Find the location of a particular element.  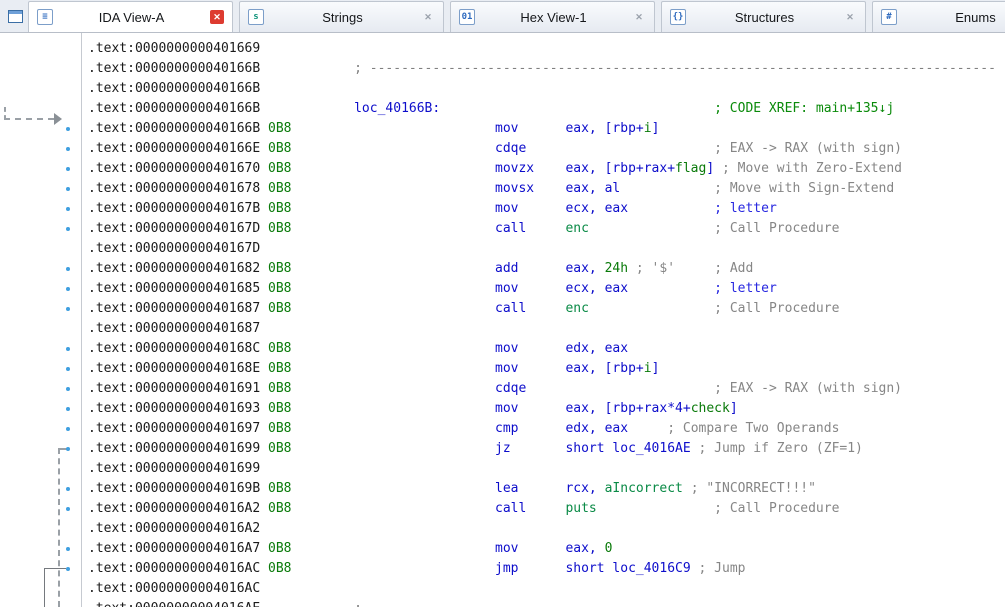

code-segment: ; is located at coordinates (362, 604).